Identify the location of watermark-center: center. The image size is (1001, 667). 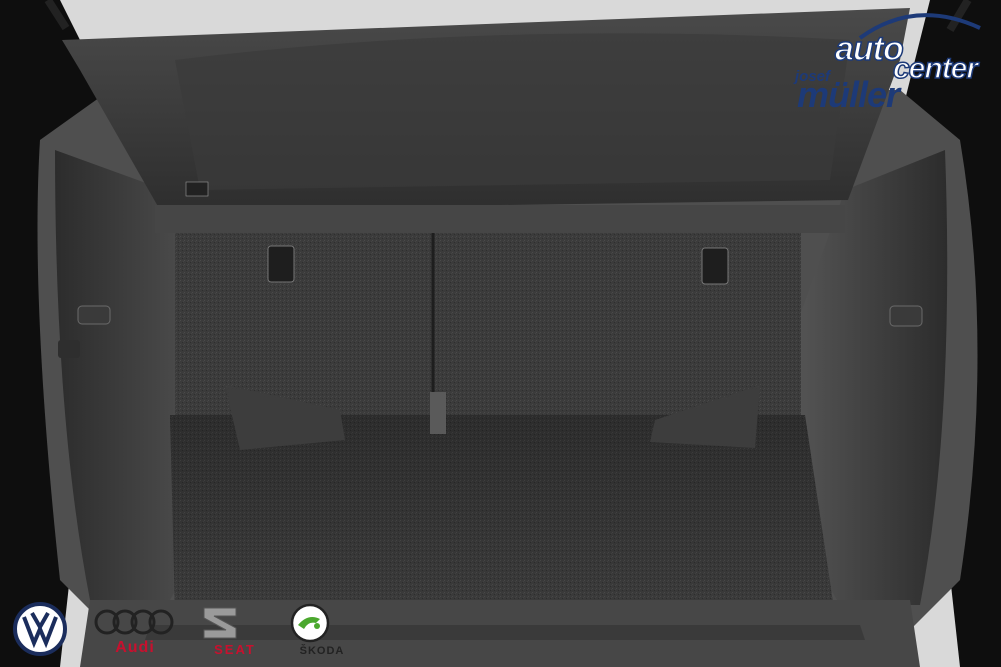
(935, 68).